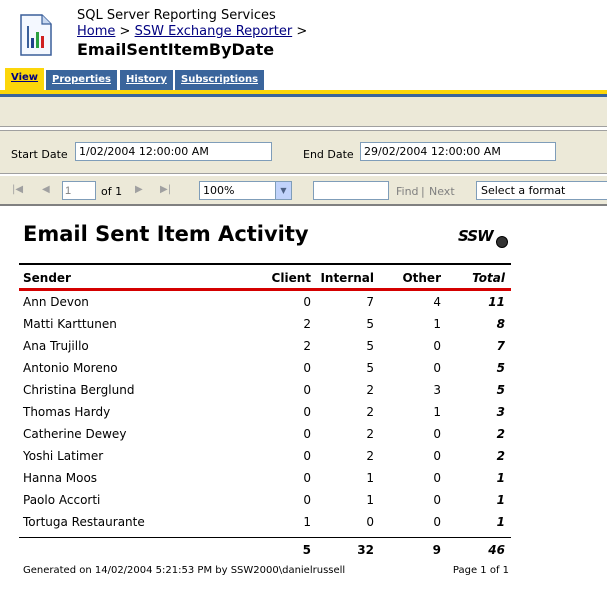  What do you see at coordinates (47, 278) in the screenshot?
I see `col-header-sender: Sender` at bounding box center [47, 278].